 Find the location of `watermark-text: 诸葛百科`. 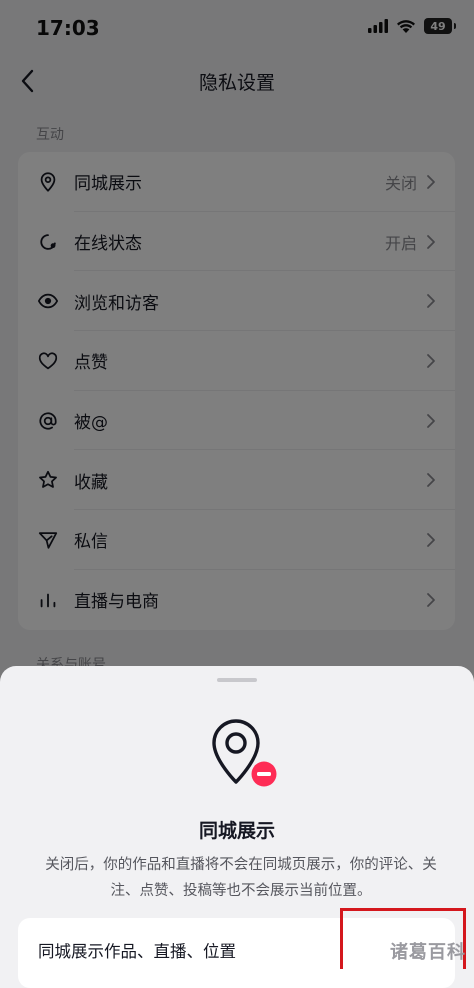

watermark-text: 诸葛百科 is located at coordinates (428, 952).